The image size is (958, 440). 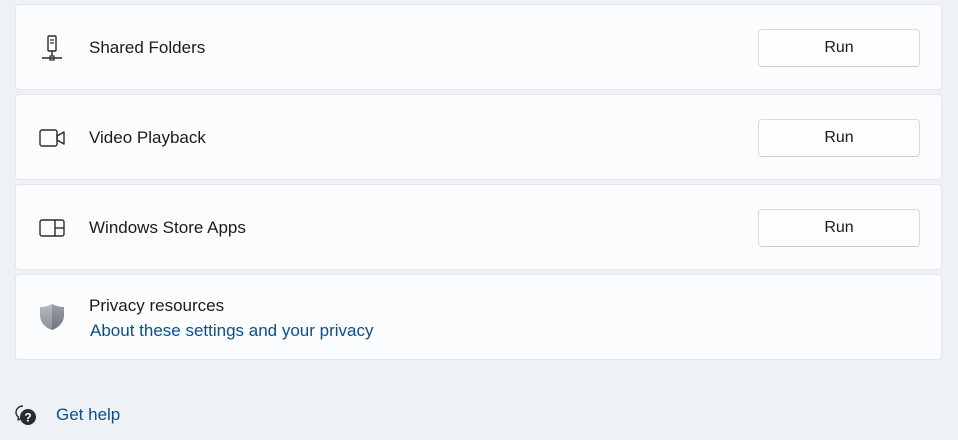 What do you see at coordinates (839, 138) in the screenshot?
I see `run-video-playback-button: Run` at bounding box center [839, 138].